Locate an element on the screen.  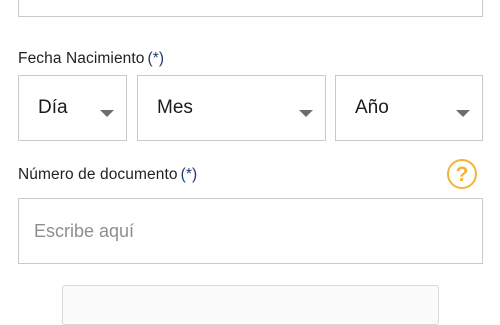
birthdate-label-text: Fecha Nacimiento is located at coordinates (81, 58).